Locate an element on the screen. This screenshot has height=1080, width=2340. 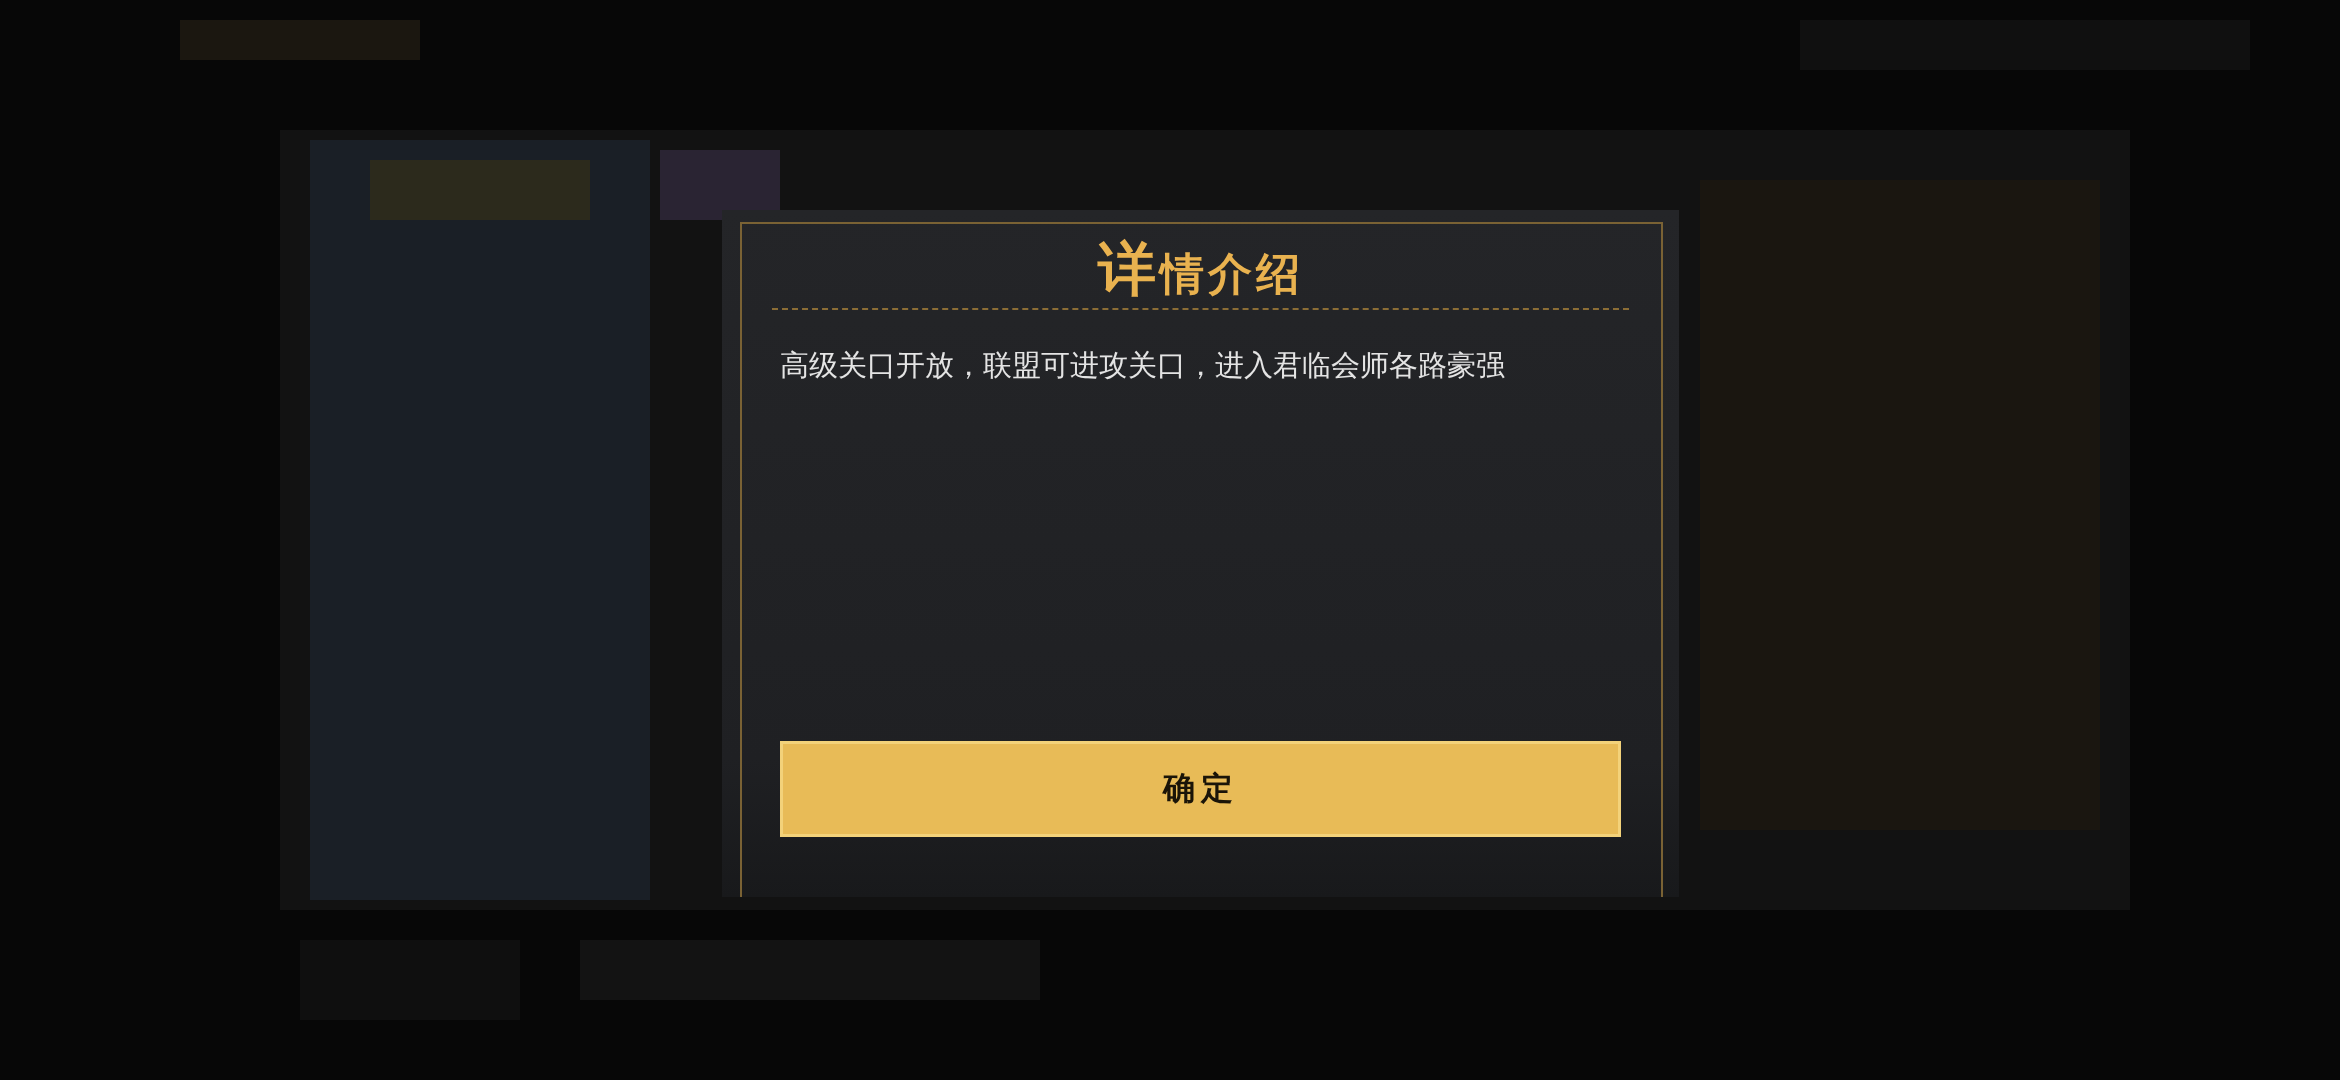
dialog-title: 详情介绍 is located at coordinates (1200, 269).